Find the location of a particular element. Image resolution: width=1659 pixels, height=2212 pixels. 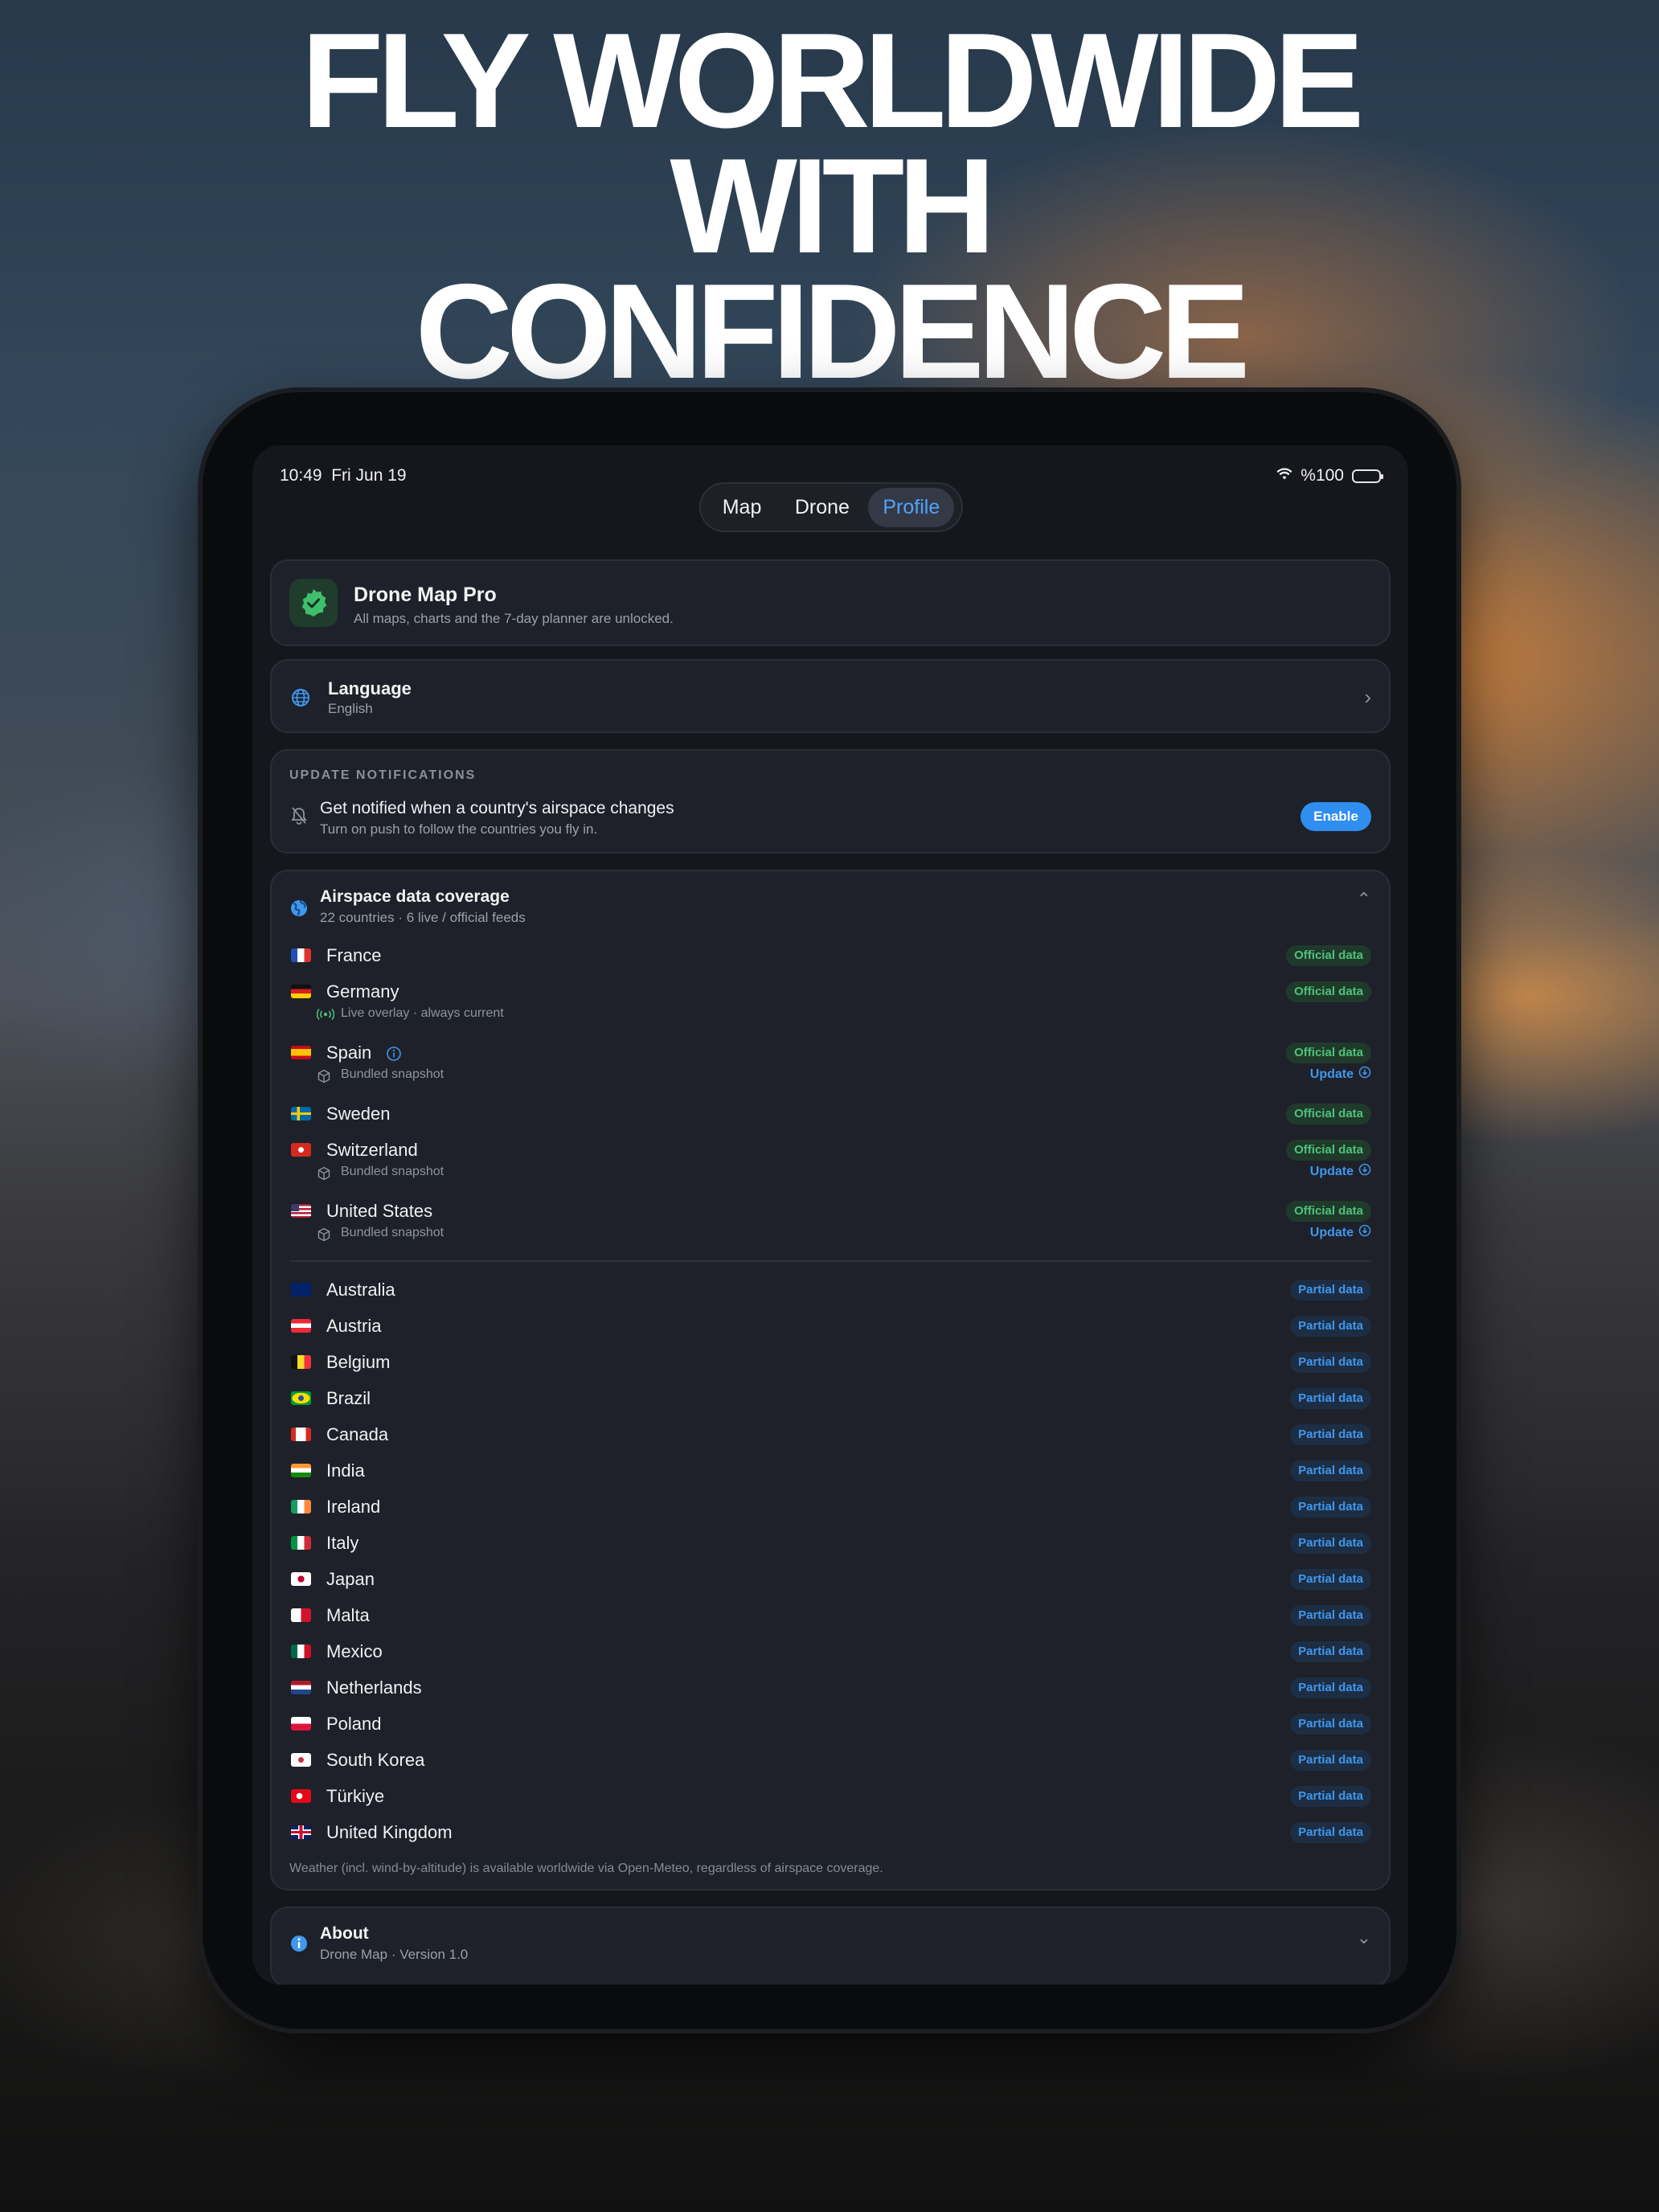

netherlands-flag-icon is located at coordinates (301, 1687).